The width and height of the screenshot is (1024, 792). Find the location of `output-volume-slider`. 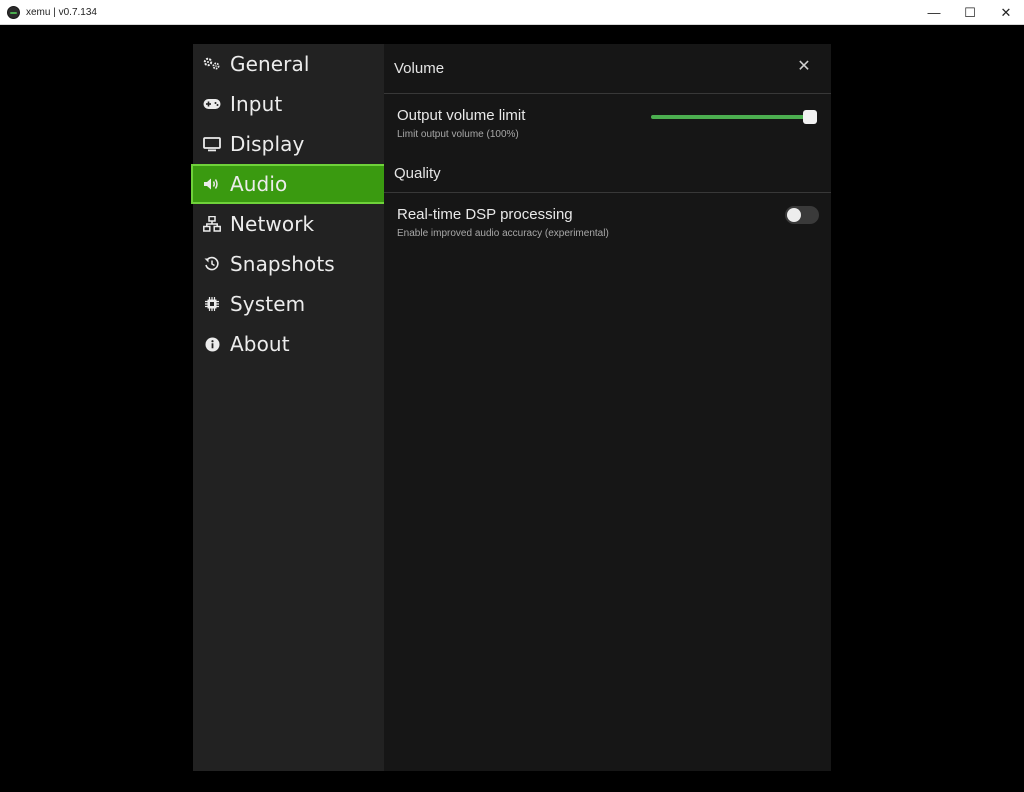

output-volume-slider is located at coordinates (734, 117).